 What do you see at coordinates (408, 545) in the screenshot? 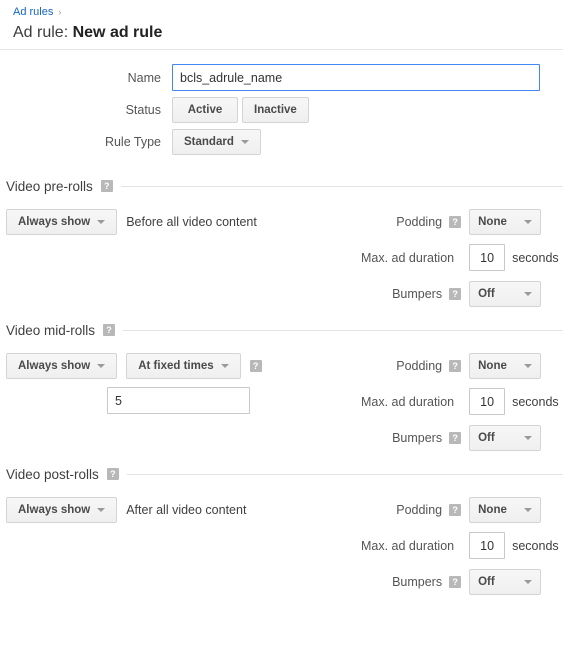
I see `post-rolls-duration-label: Max. ad duration` at bounding box center [408, 545].